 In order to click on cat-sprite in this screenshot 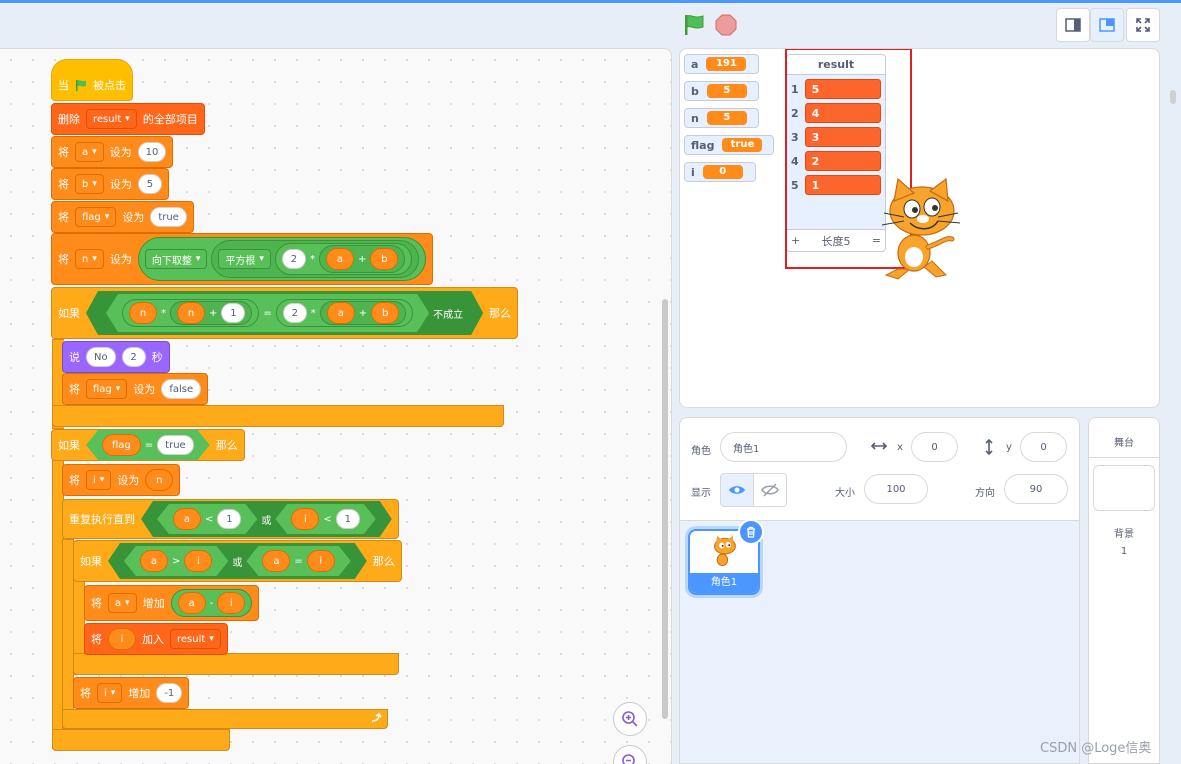, I will do `click(922, 229)`.